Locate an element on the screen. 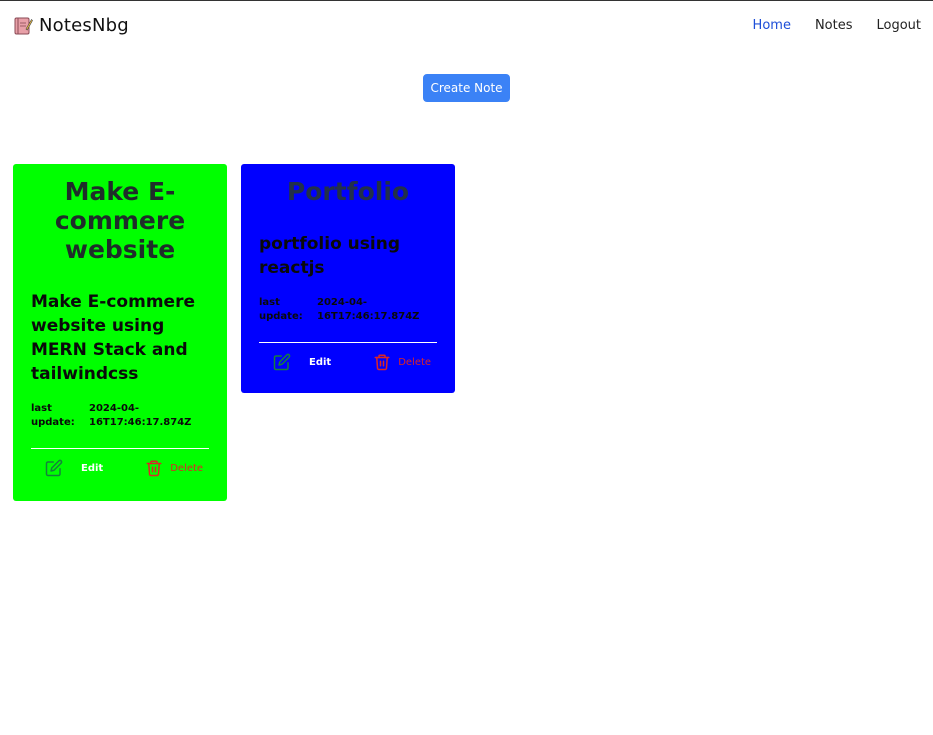  note-description: portfolio using reactjs is located at coordinates (330, 256).